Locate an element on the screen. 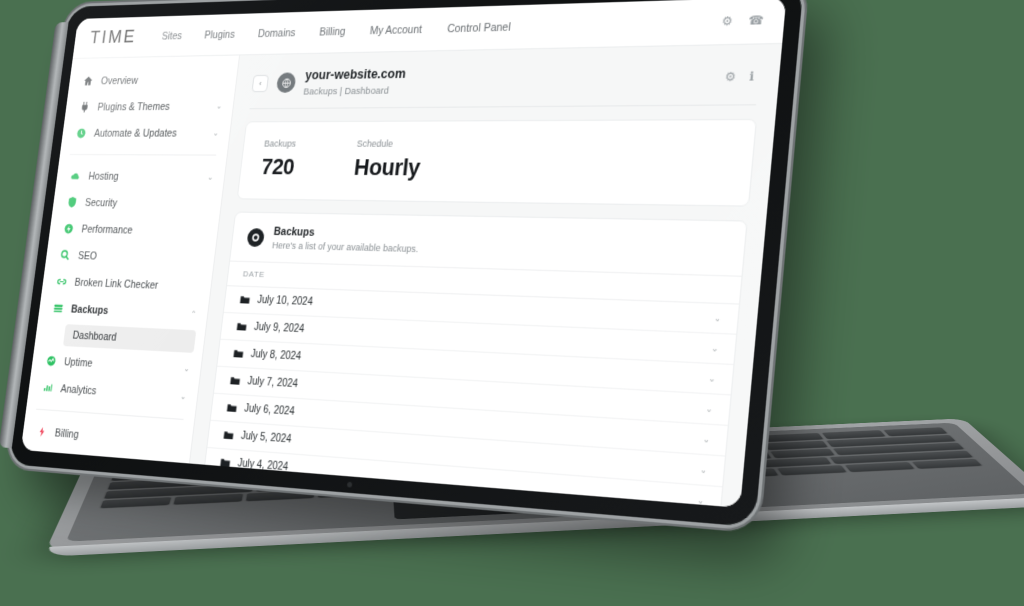  globe-icon is located at coordinates (285, 82).